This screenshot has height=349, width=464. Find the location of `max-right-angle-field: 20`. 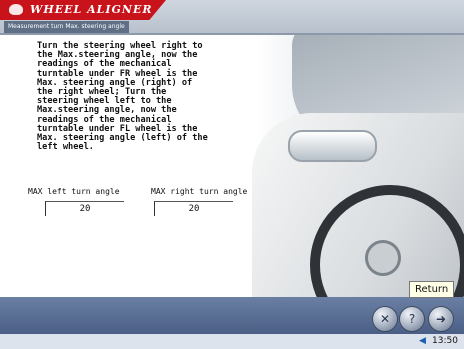

max-right-angle-field: 20 is located at coordinates (193, 208).